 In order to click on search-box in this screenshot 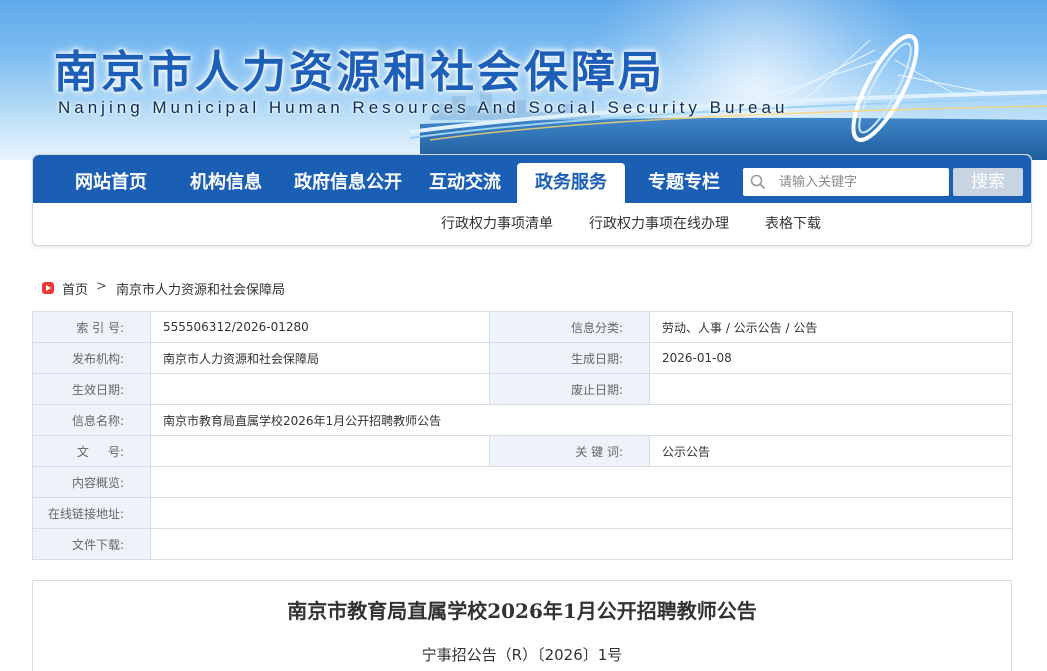, I will do `click(846, 182)`.